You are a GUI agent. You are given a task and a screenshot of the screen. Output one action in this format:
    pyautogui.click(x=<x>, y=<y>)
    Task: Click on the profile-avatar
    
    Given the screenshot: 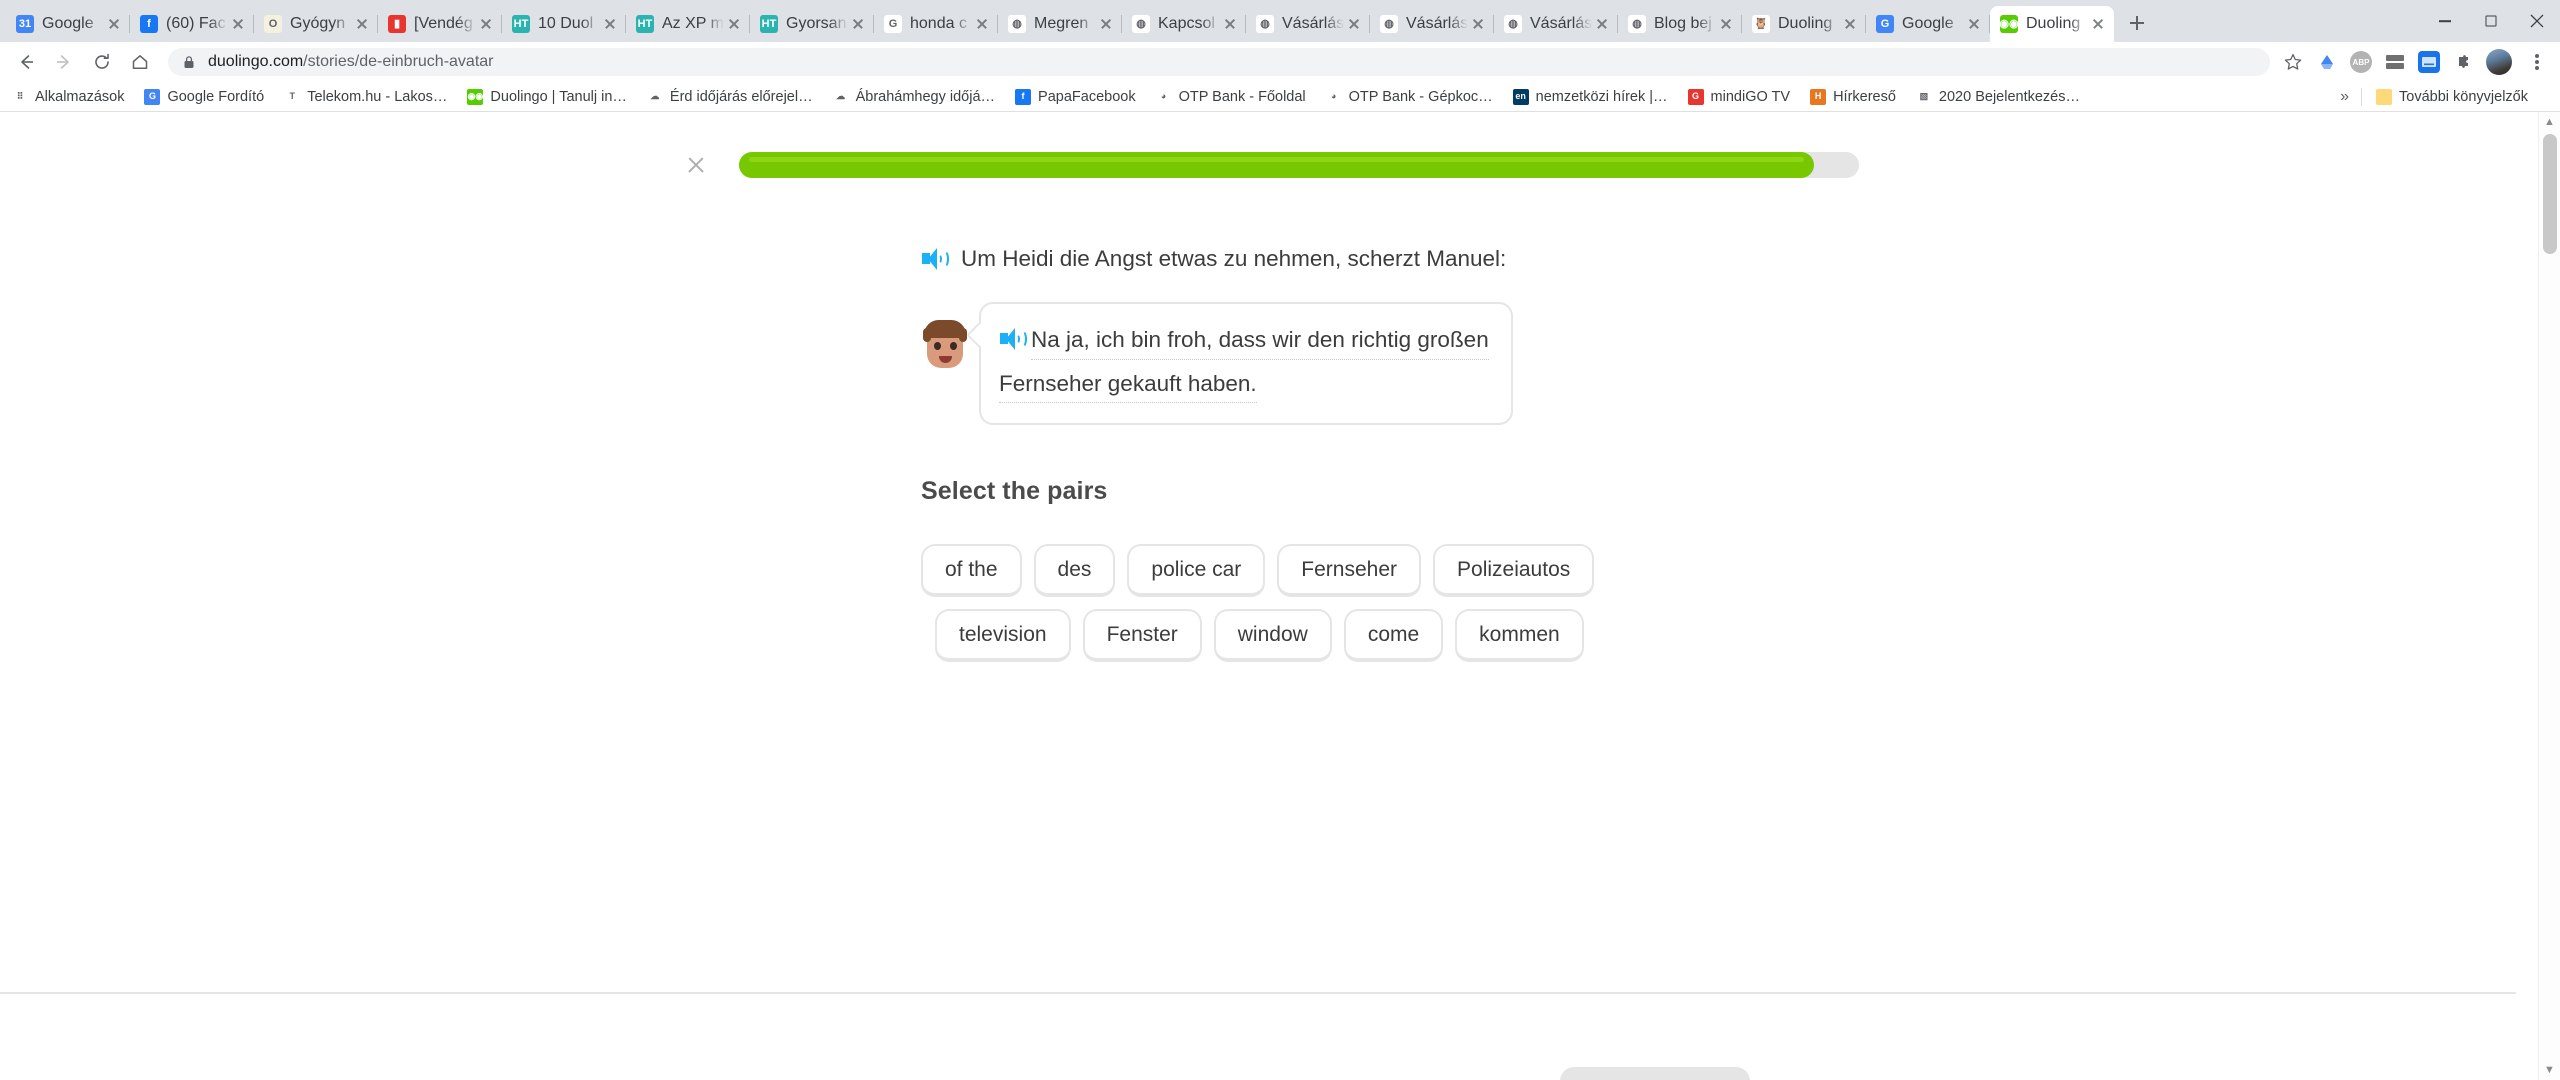 What is the action you would take?
    pyautogui.click(x=2499, y=62)
    